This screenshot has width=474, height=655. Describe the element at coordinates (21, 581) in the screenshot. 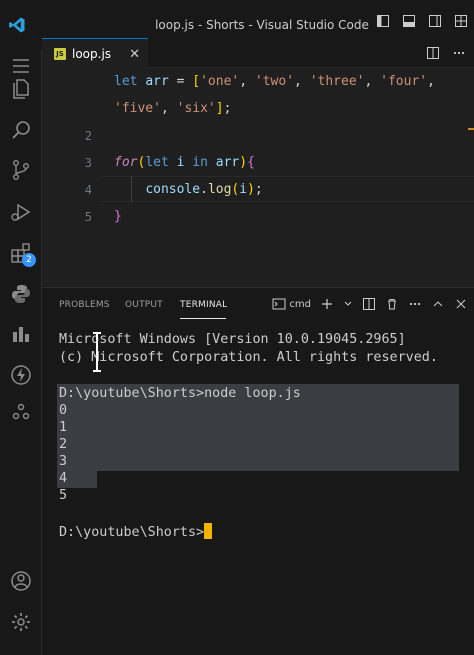

I see `account-icon` at that location.